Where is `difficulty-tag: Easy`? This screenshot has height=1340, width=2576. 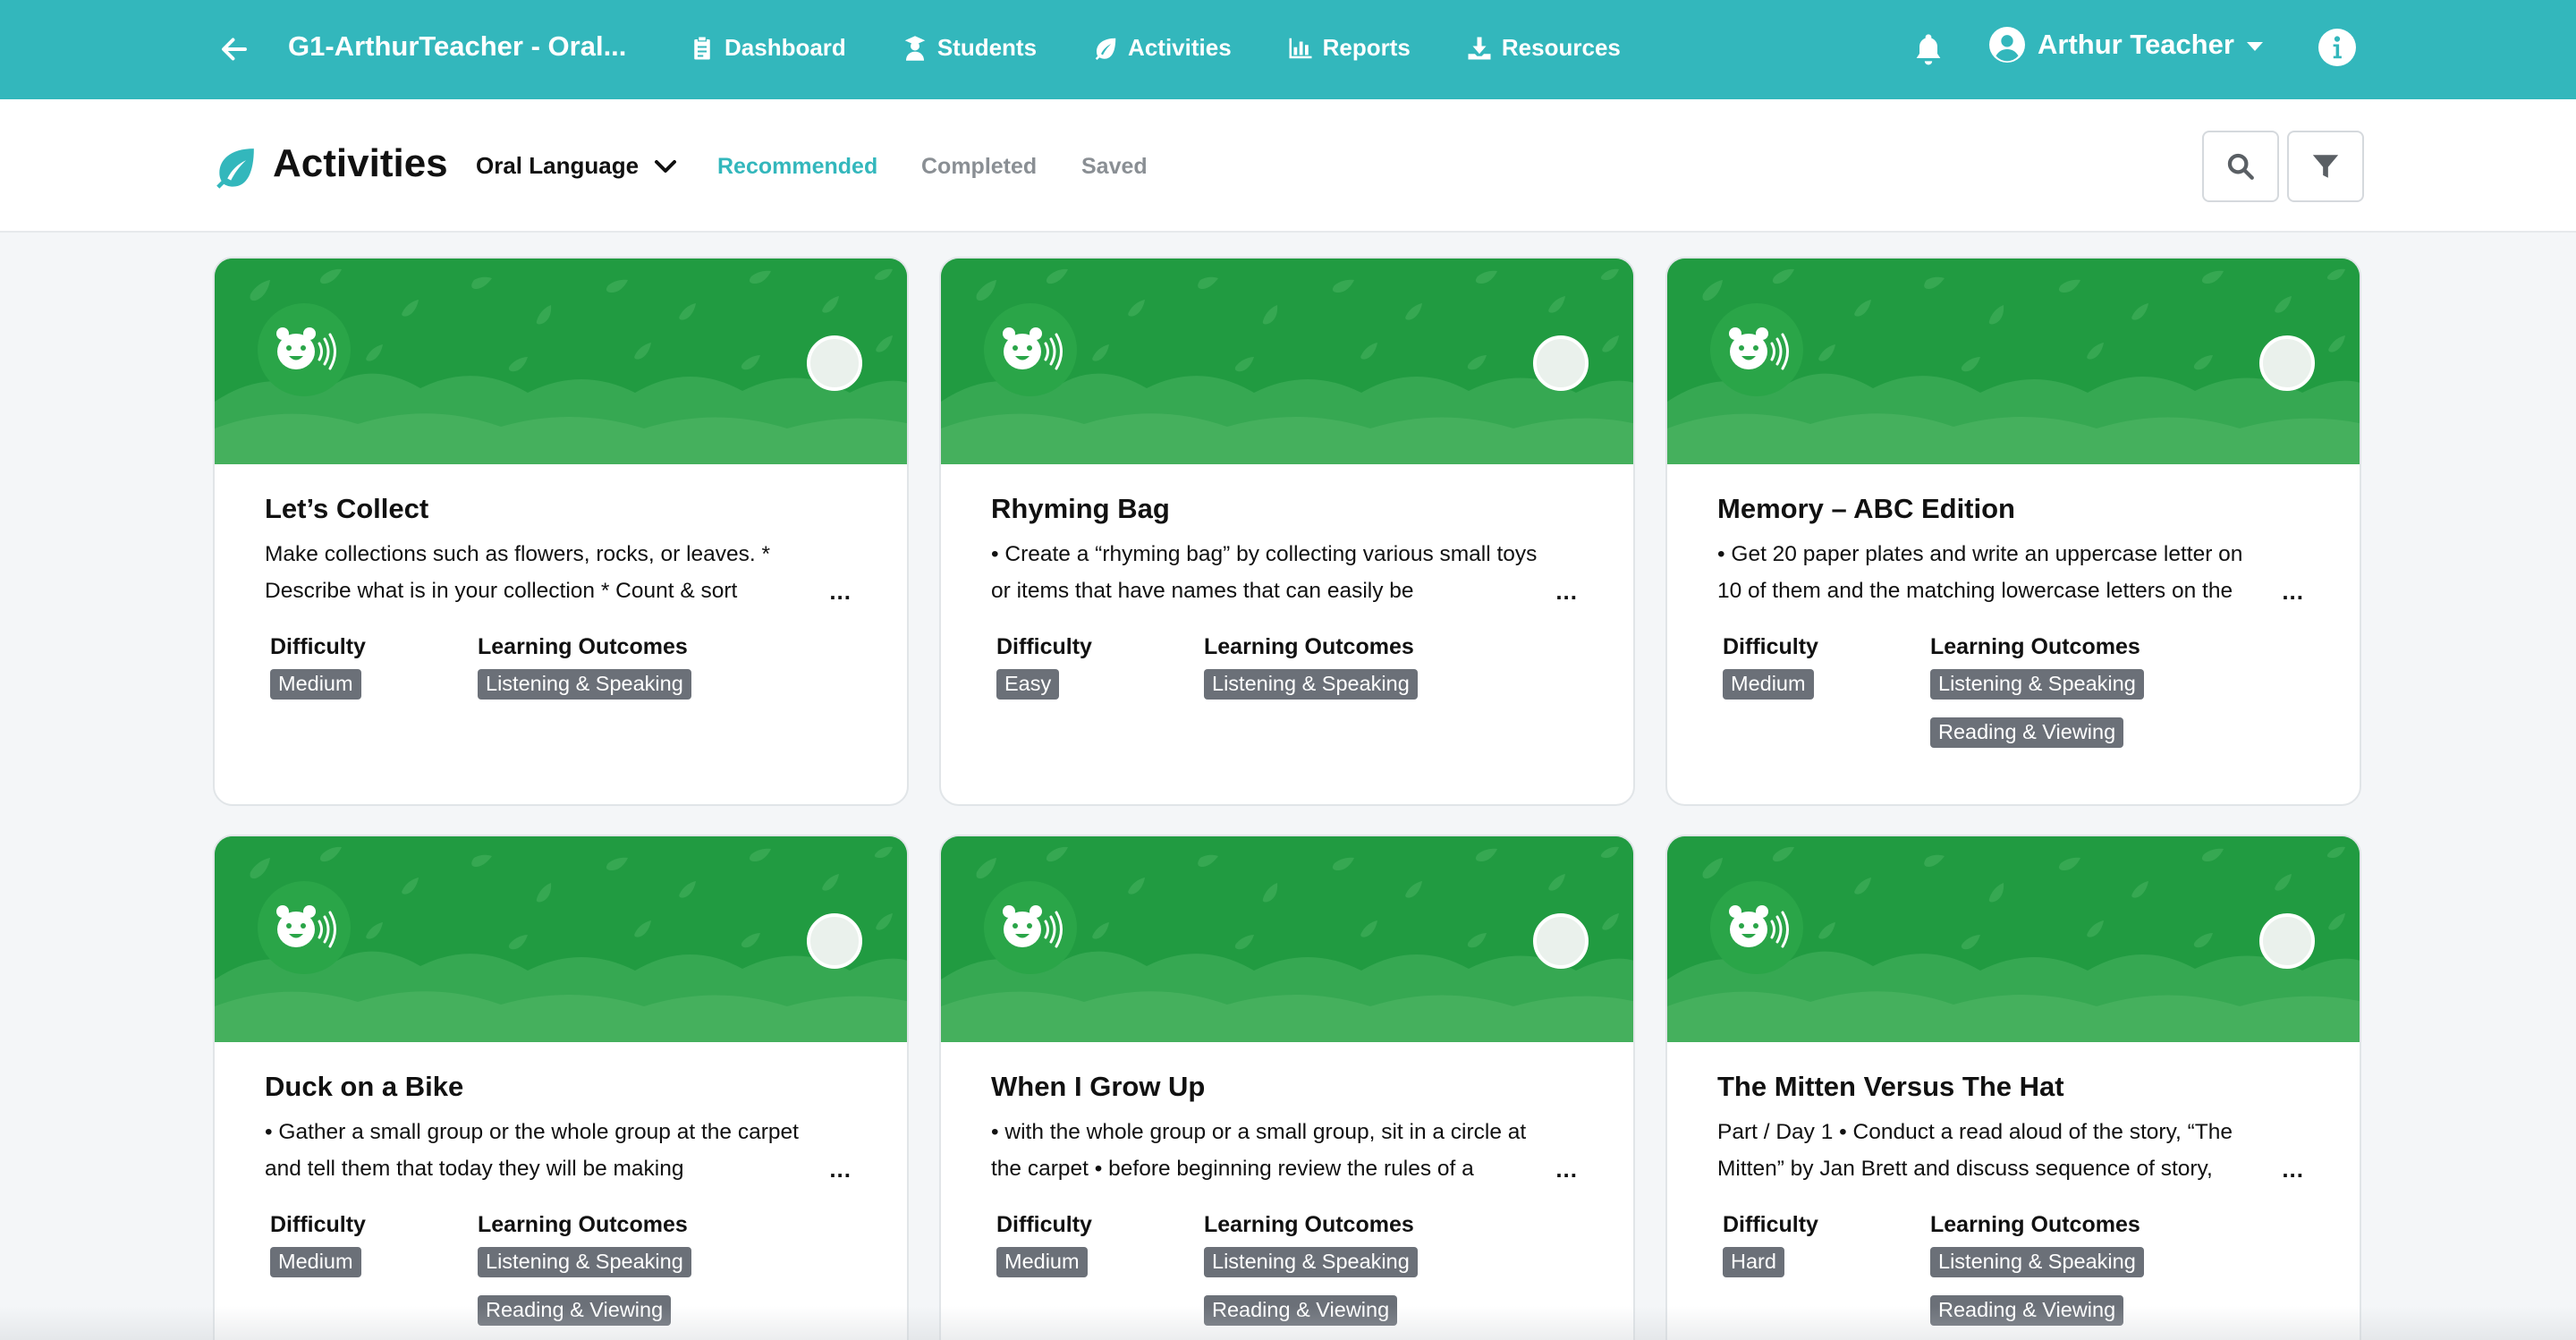 difficulty-tag: Easy is located at coordinates (1028, 684).